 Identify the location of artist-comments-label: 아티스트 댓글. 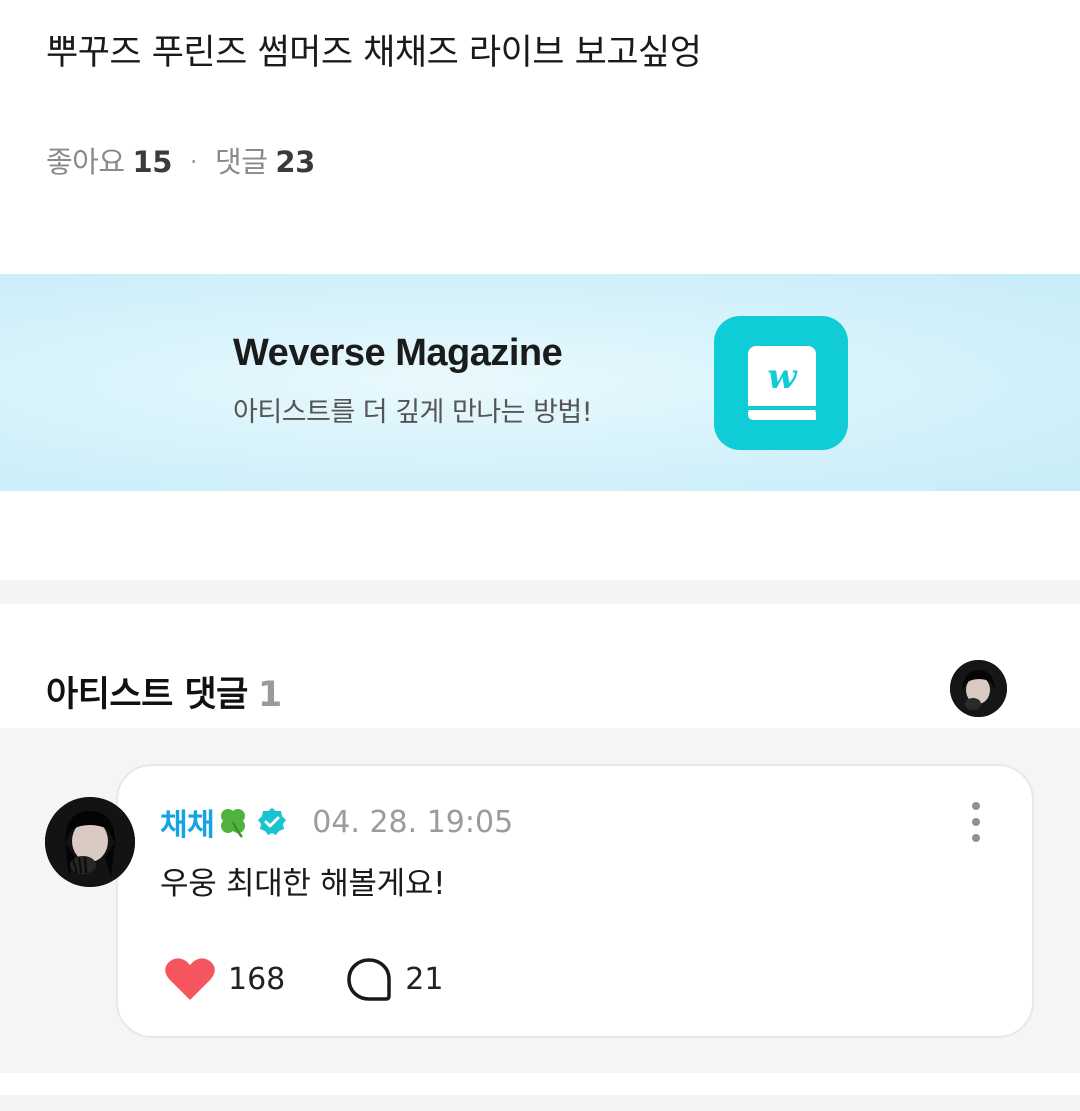
(147, 695).